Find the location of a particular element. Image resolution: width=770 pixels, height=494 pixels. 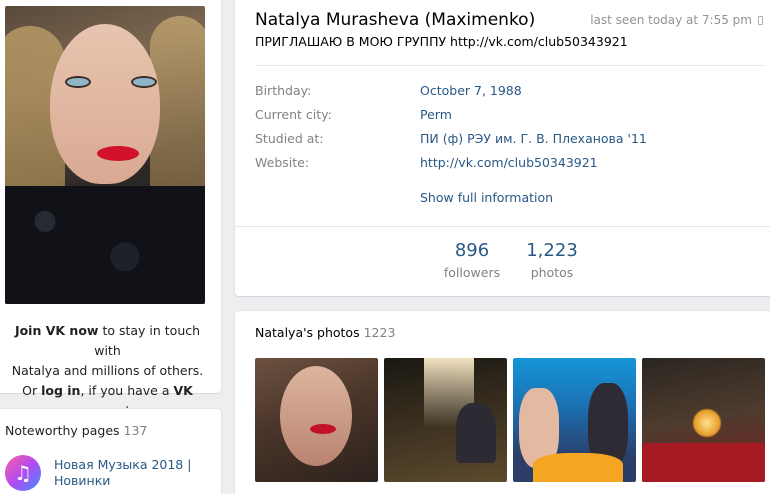

noteworthy-page-item: ♫ Новая Музыка 2018 | Новинки is located at coordinates (104, 473).